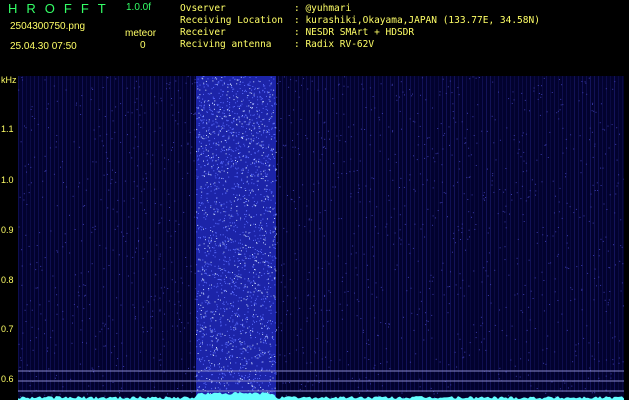 This screenshot has height=400, width=629. I want to click on axis-unit-label: kHz, so click(9, 80).